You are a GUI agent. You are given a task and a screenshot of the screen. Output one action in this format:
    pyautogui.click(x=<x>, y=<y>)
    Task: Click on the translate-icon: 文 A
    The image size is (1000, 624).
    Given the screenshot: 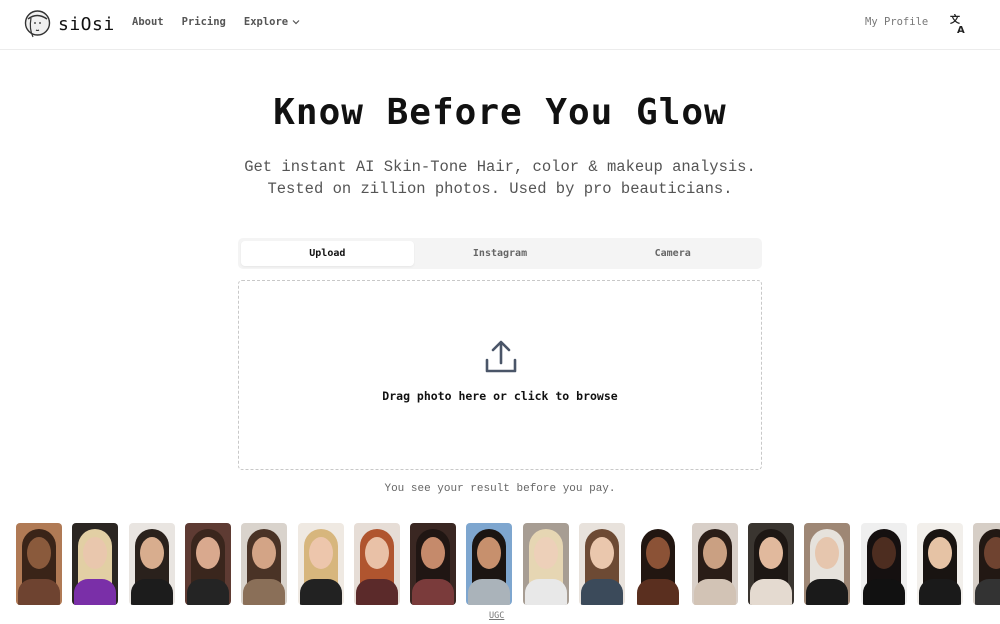 What is the action you would take?
    pyautogui.click(x=959, y=24)
    